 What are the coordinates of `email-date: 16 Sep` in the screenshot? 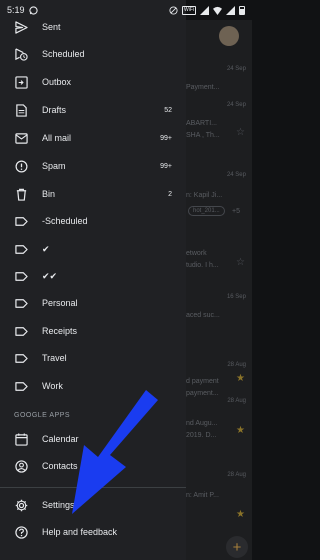 It's located at (236, 297).